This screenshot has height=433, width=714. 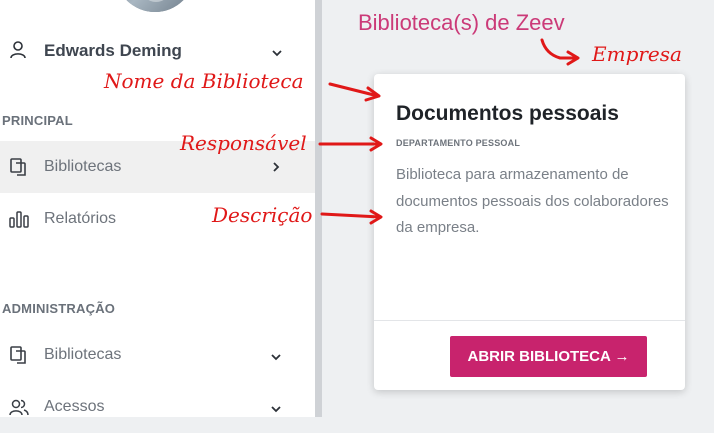 I want to click on avatar, so click(x=155, y=6).